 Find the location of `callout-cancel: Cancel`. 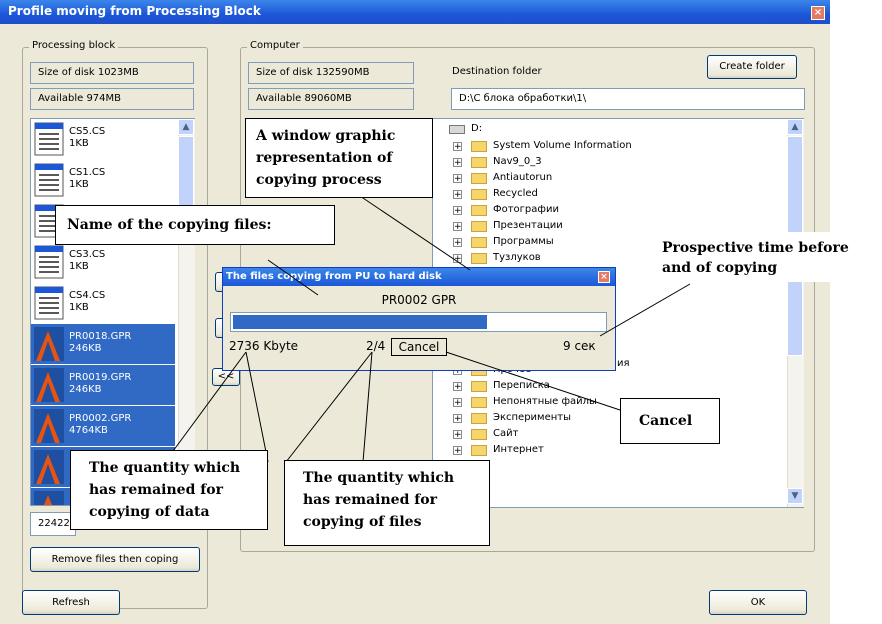

callout-cancel: Cancel is located at coordinates (670, 421).